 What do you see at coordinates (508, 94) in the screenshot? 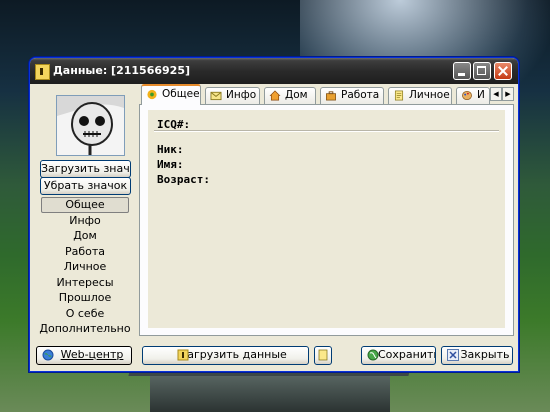
I see `tab-scroll-right-button: ▶` at bounding box center [508, 94].